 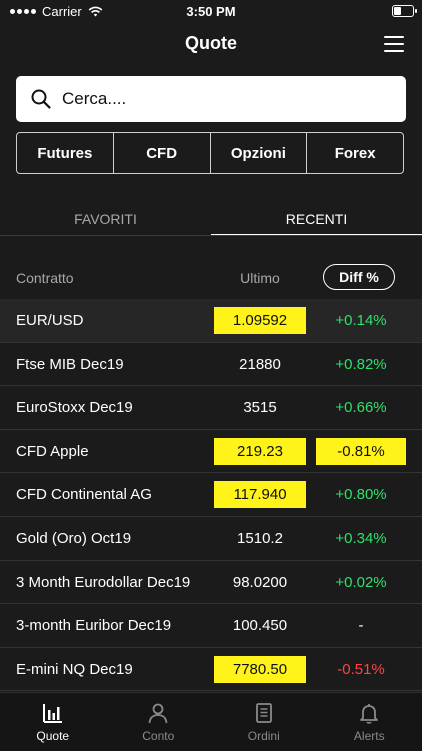 I want to click on contract-name: CFD Continental AG, so click(x=84, y=494).